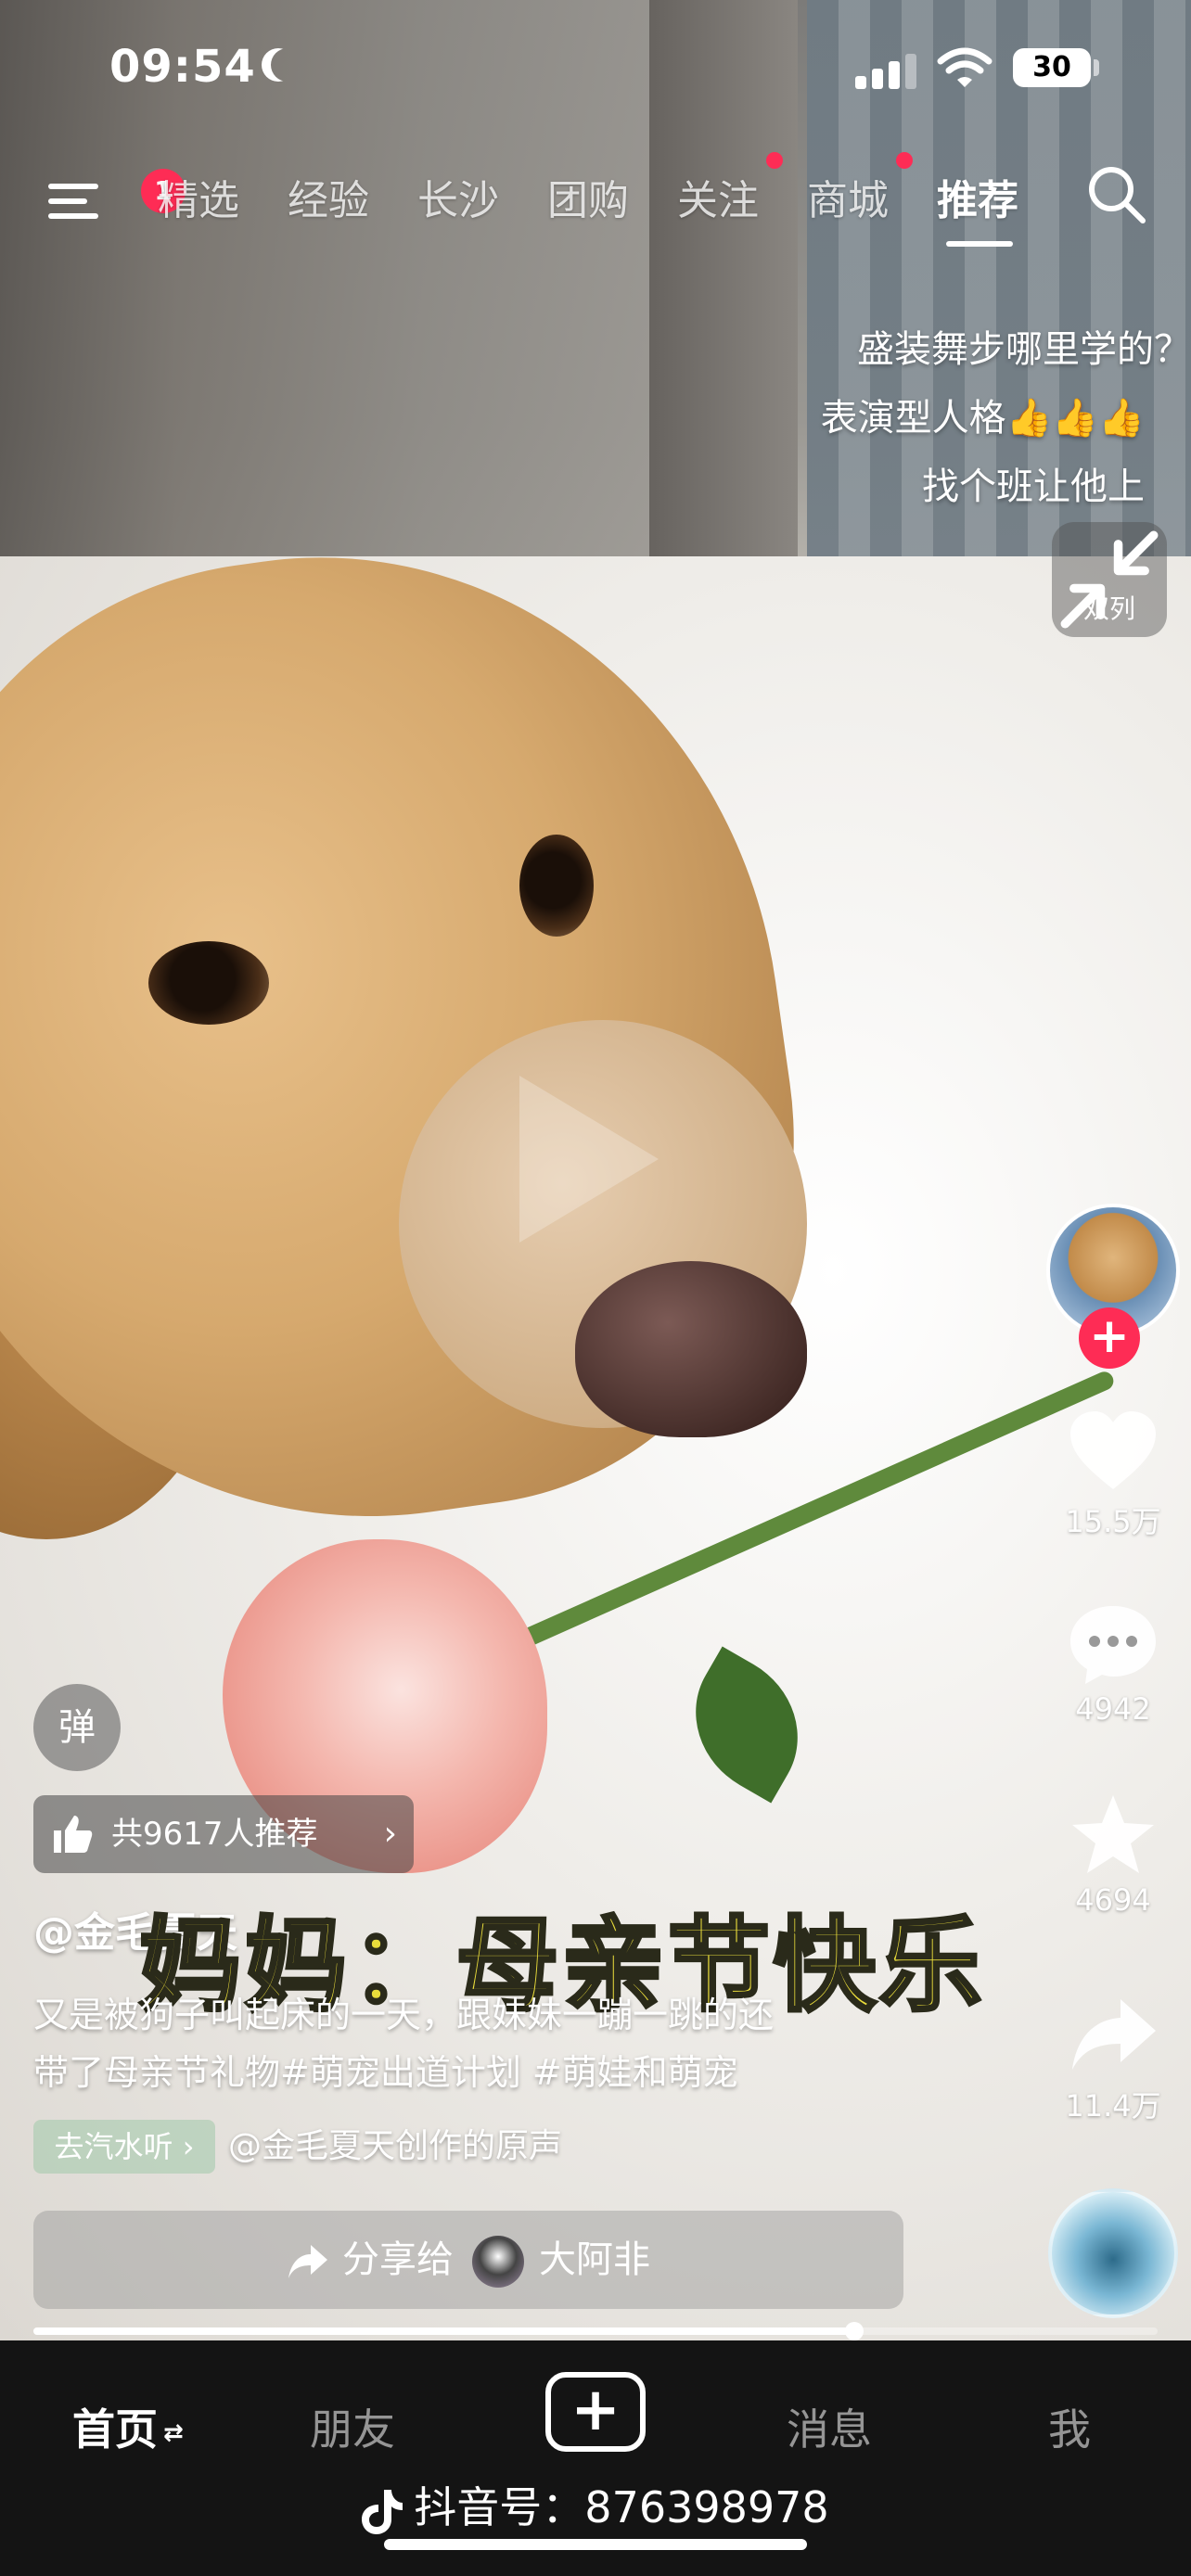 This screenshot has width=1191, height=2576. I want to click on switch-arrows-icon: ⇄, so click(173, 2433).